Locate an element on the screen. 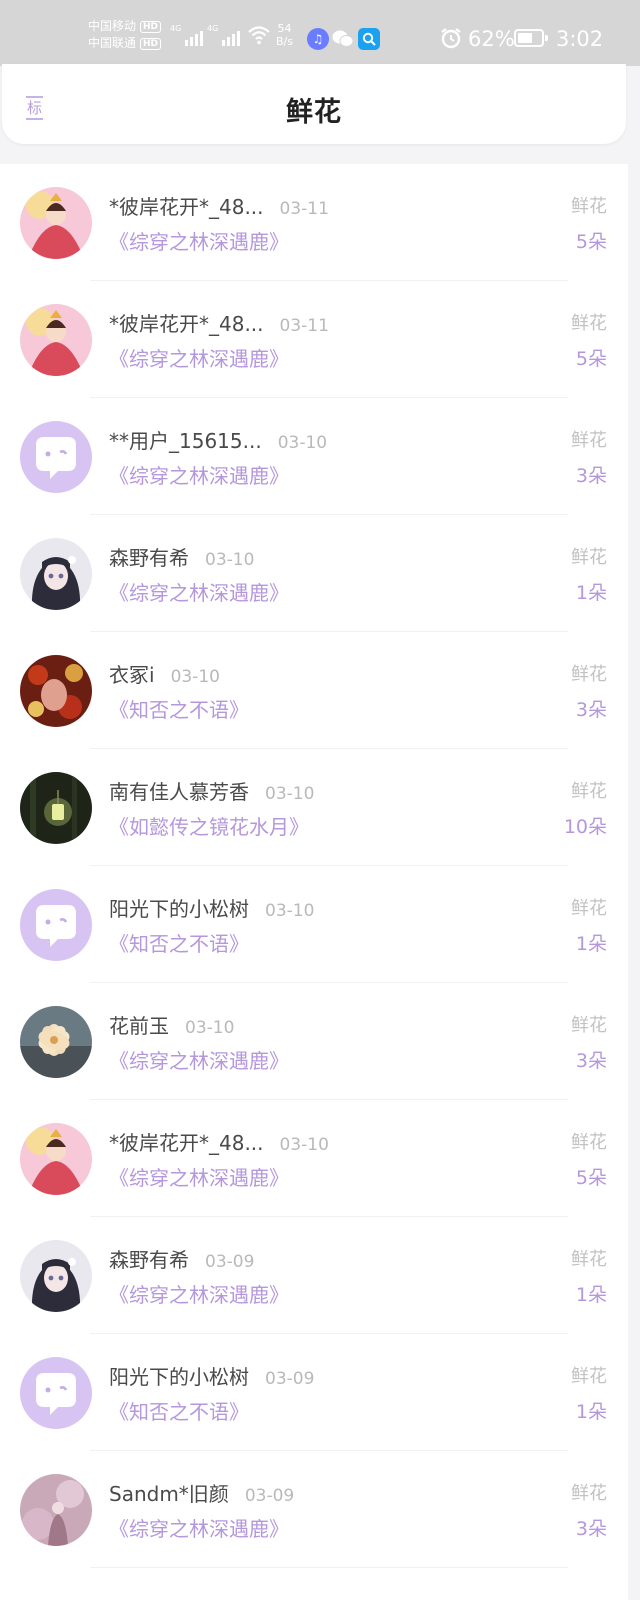  music-app-icon: ♫ is located at coordinates (318, 39).